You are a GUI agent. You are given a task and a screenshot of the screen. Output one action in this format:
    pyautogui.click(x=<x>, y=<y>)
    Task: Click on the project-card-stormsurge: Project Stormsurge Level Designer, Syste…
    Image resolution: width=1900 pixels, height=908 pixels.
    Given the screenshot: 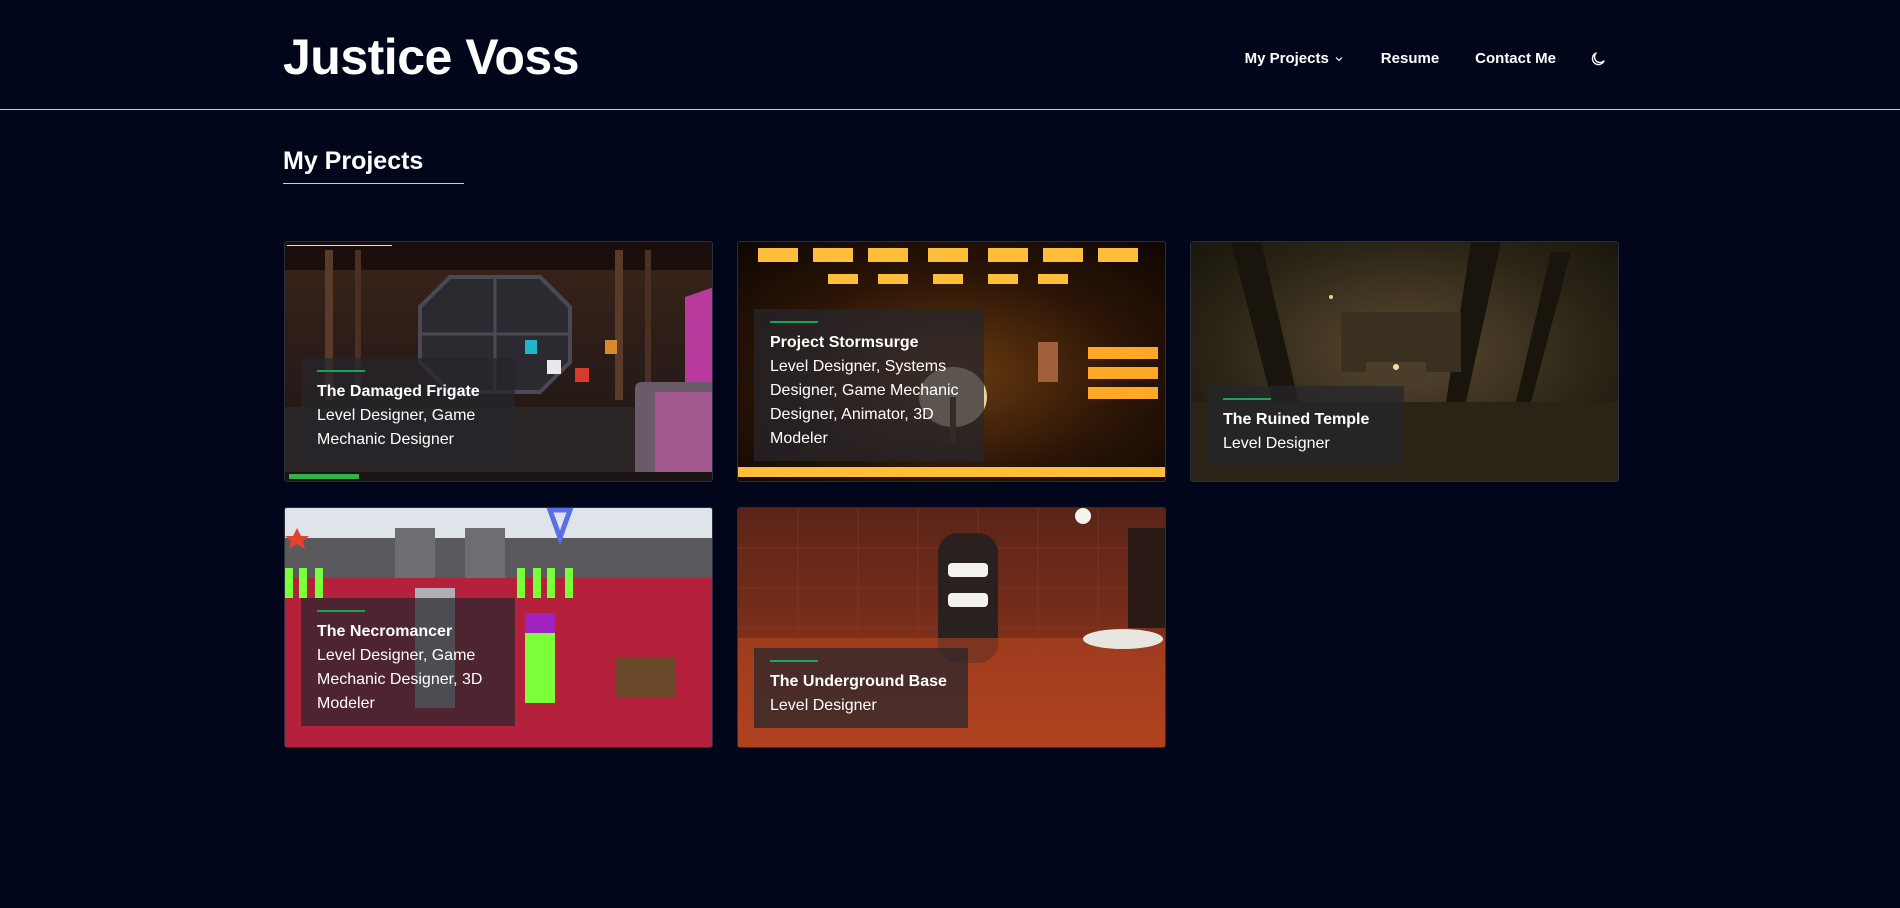 What is the action you would take?
    pyautogui.click(x=951, y=361)
    